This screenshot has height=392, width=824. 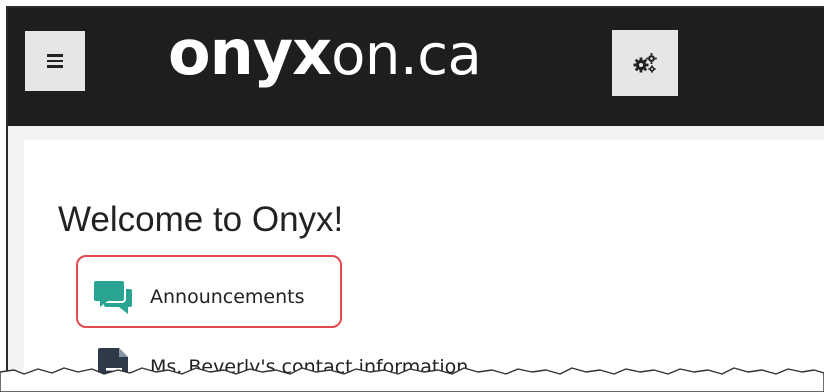 I want to click on announcements-link: Announcements, so click(x=199, y=297).